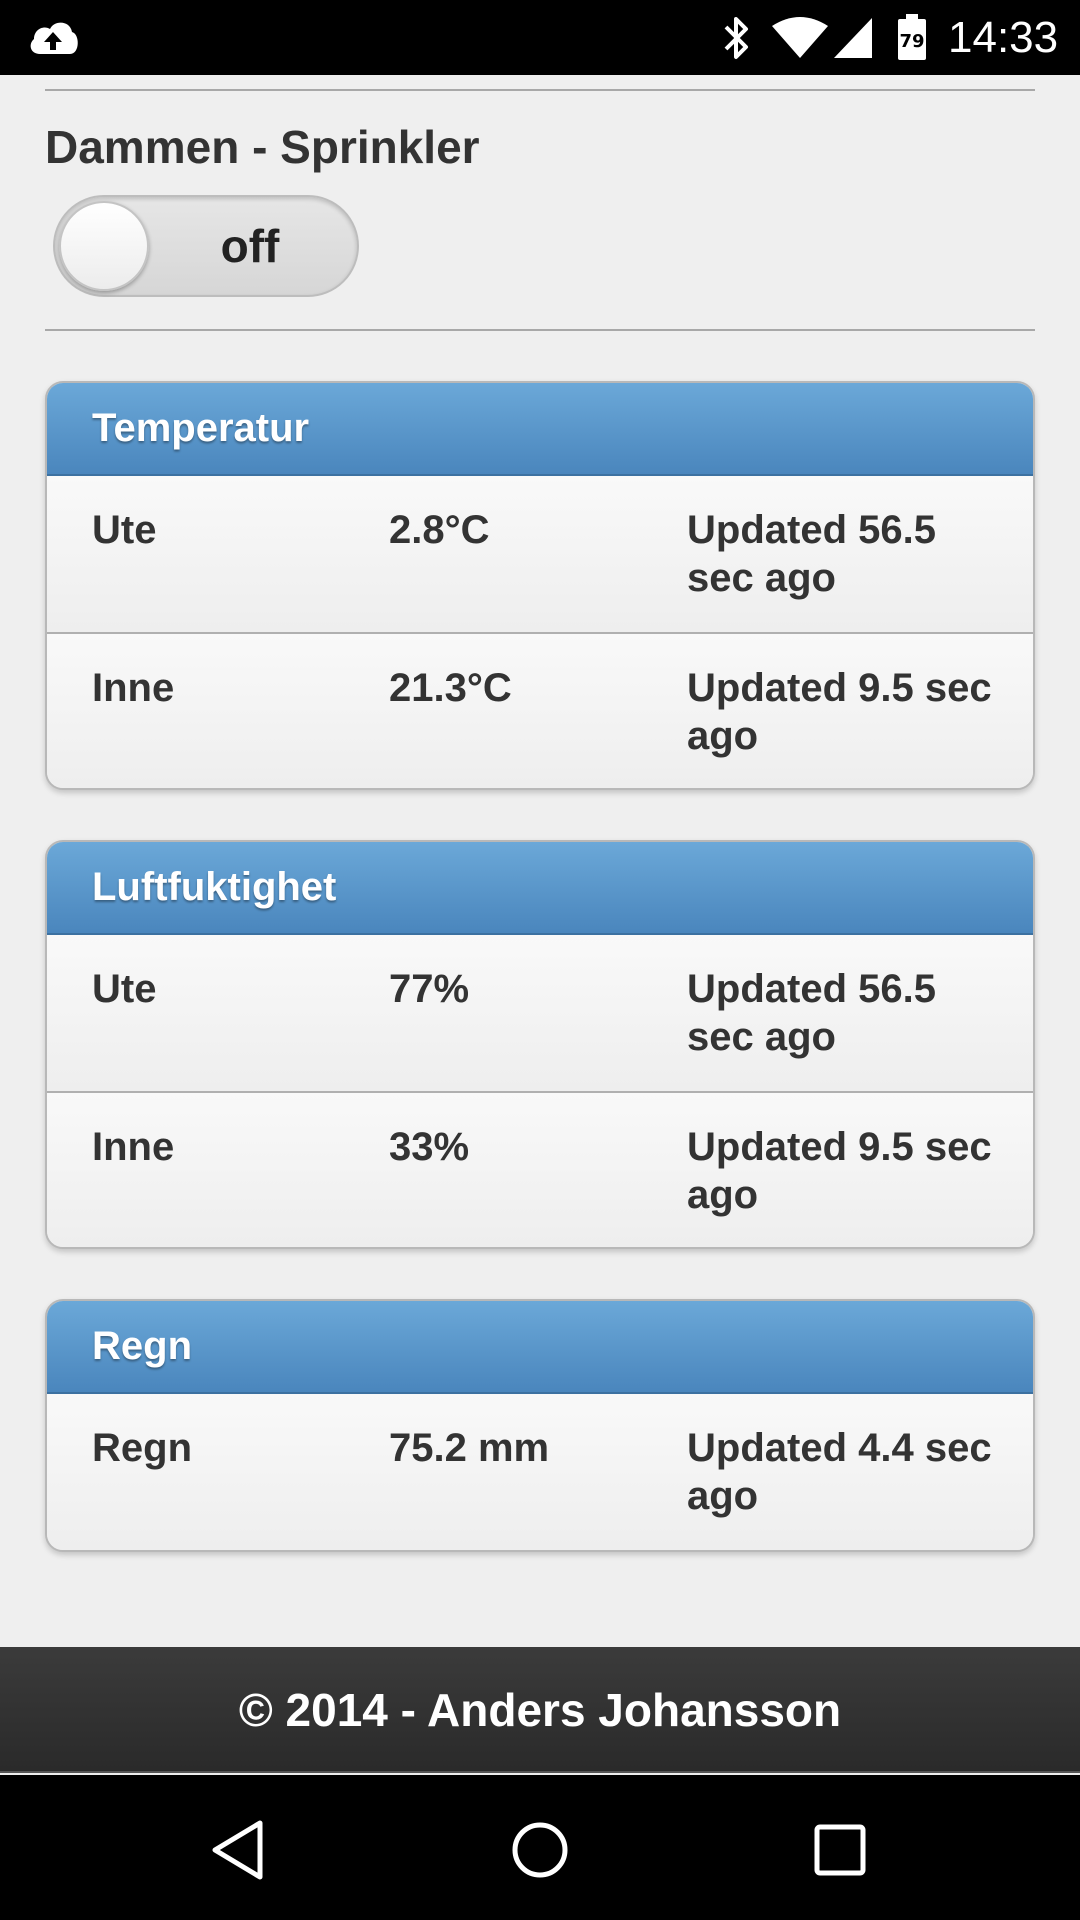 Image resolution: width=1080 pixels, height=1920 pixels. Describe the element at coordinates (736, 38) in the screenshot. I see `bluetooth-icon` at that location.